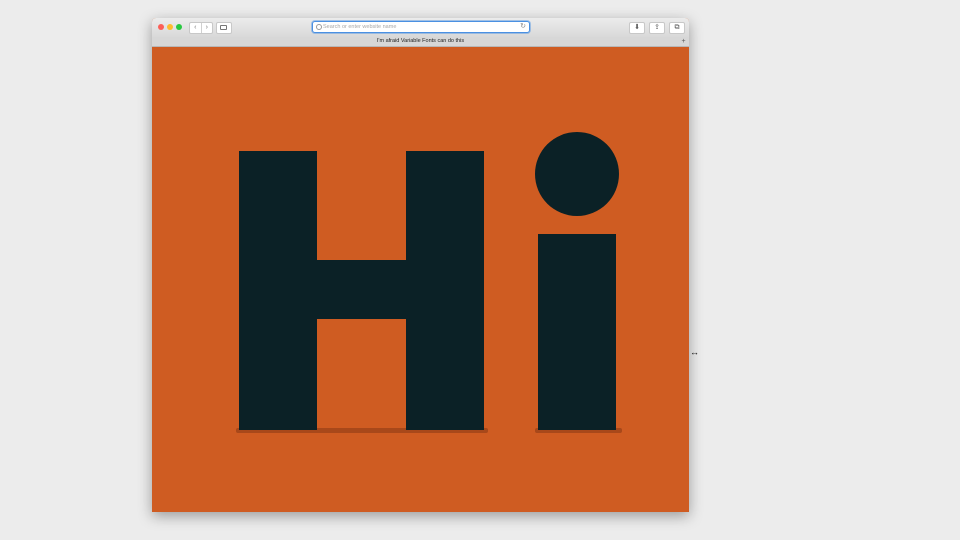 The image size is (960, 540). I want to click on address-bar: ↻, so click(421, 27).